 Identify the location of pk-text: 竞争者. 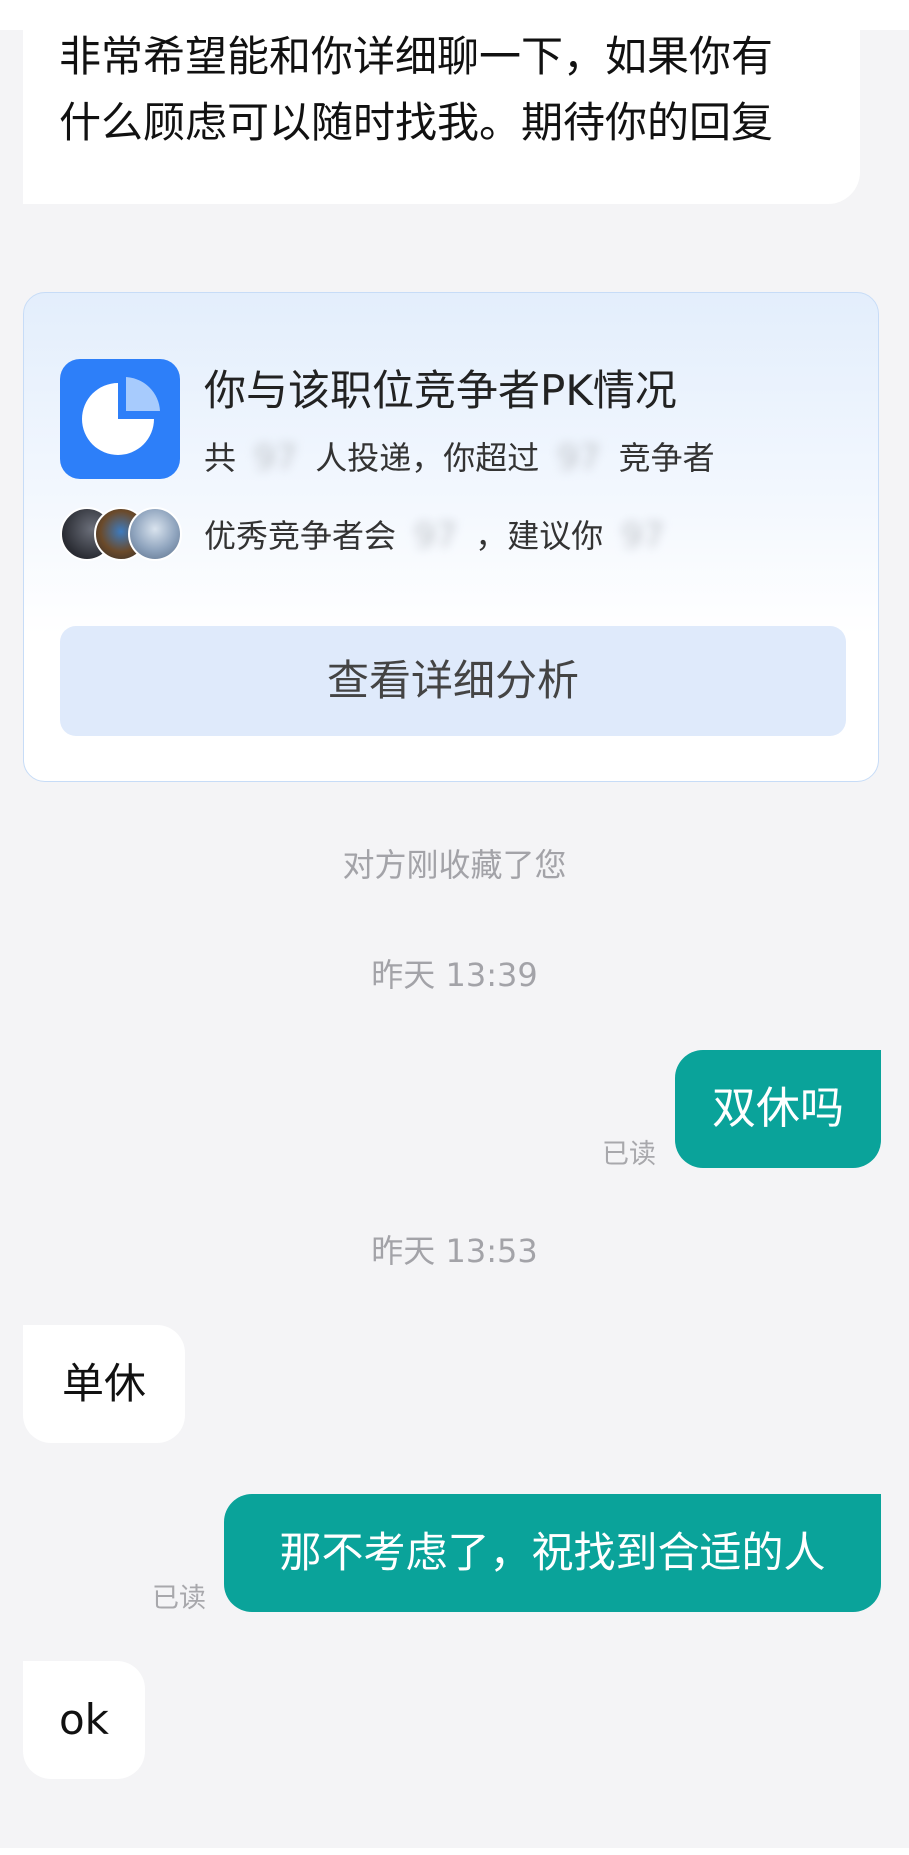
(666, 458).